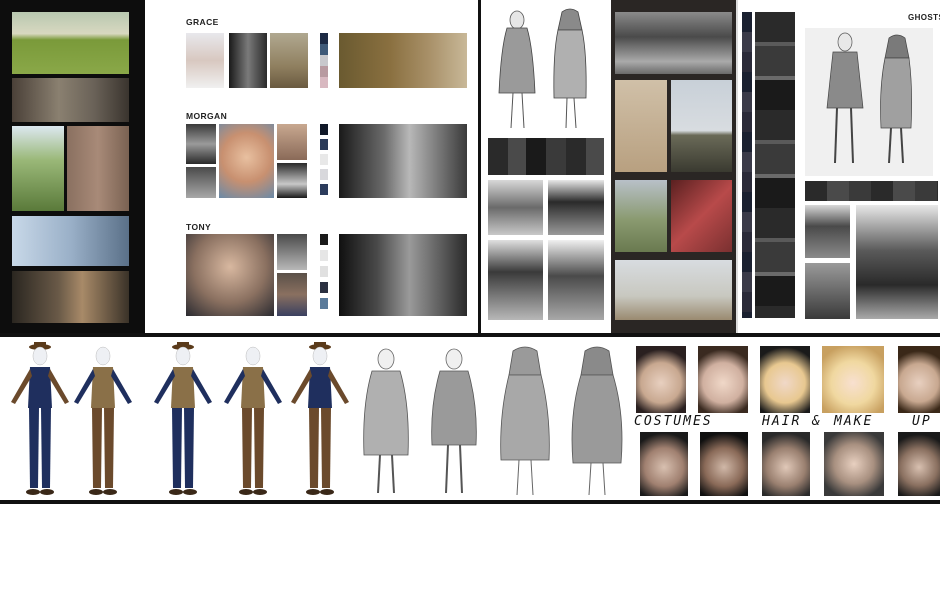  Describe the element at coordinates (922, 421) in the screenshot. I see `caption-word-up: UP` at that location.